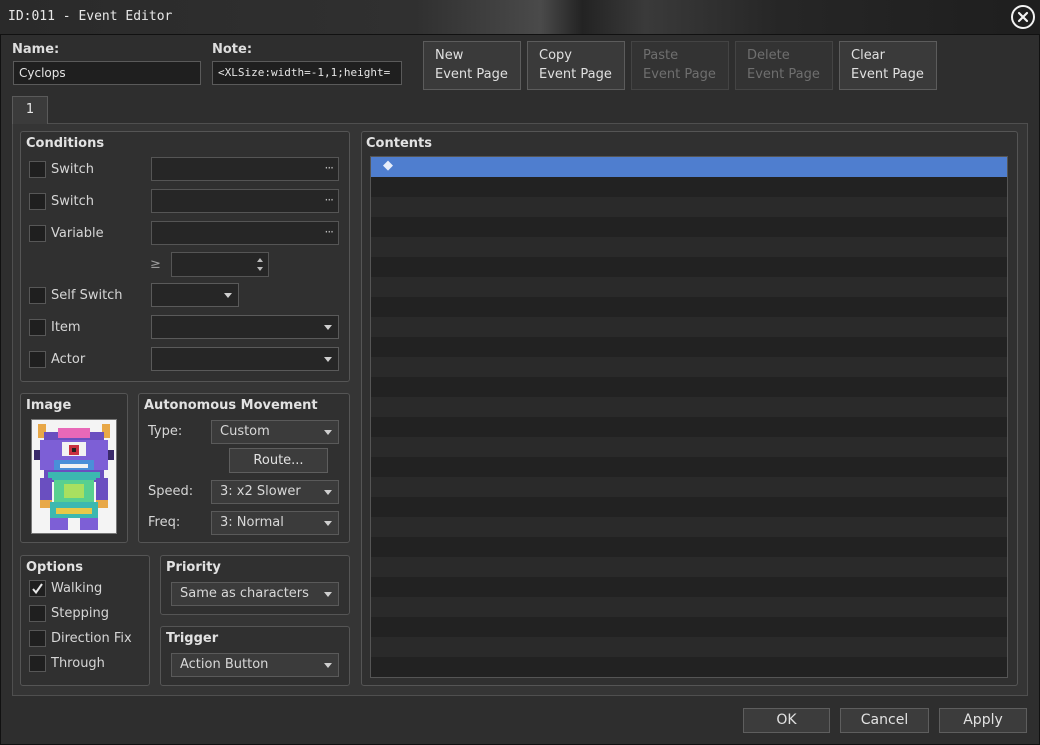 The width and height of the screenshot is (1040, 745). What do you see at coordinates (784, 65) in the screenshot?
I see `delete-event-page-button: Delete Event Page` at bounding box center [784, 65].